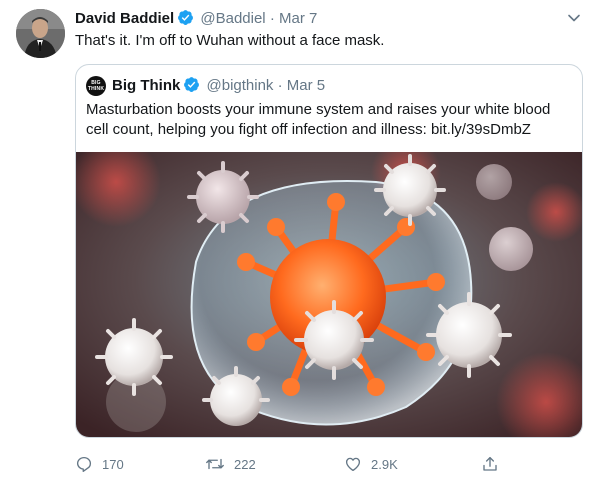 This screenshot has height=486, width=597. I want to click on tweet-date: Mar 7, so click(298, 18).